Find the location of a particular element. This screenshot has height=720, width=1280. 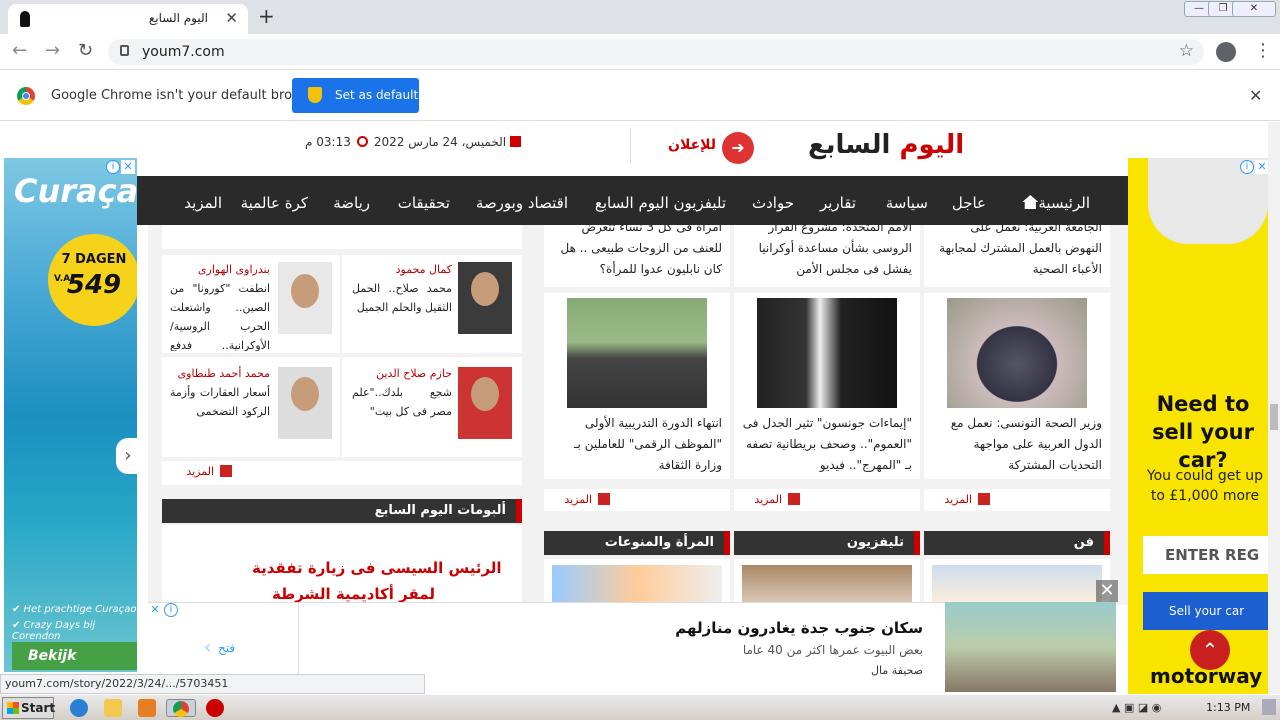

column-title: أسعار العقارات وأزمة الركود التضخمى is located at coordinates (220, 402).